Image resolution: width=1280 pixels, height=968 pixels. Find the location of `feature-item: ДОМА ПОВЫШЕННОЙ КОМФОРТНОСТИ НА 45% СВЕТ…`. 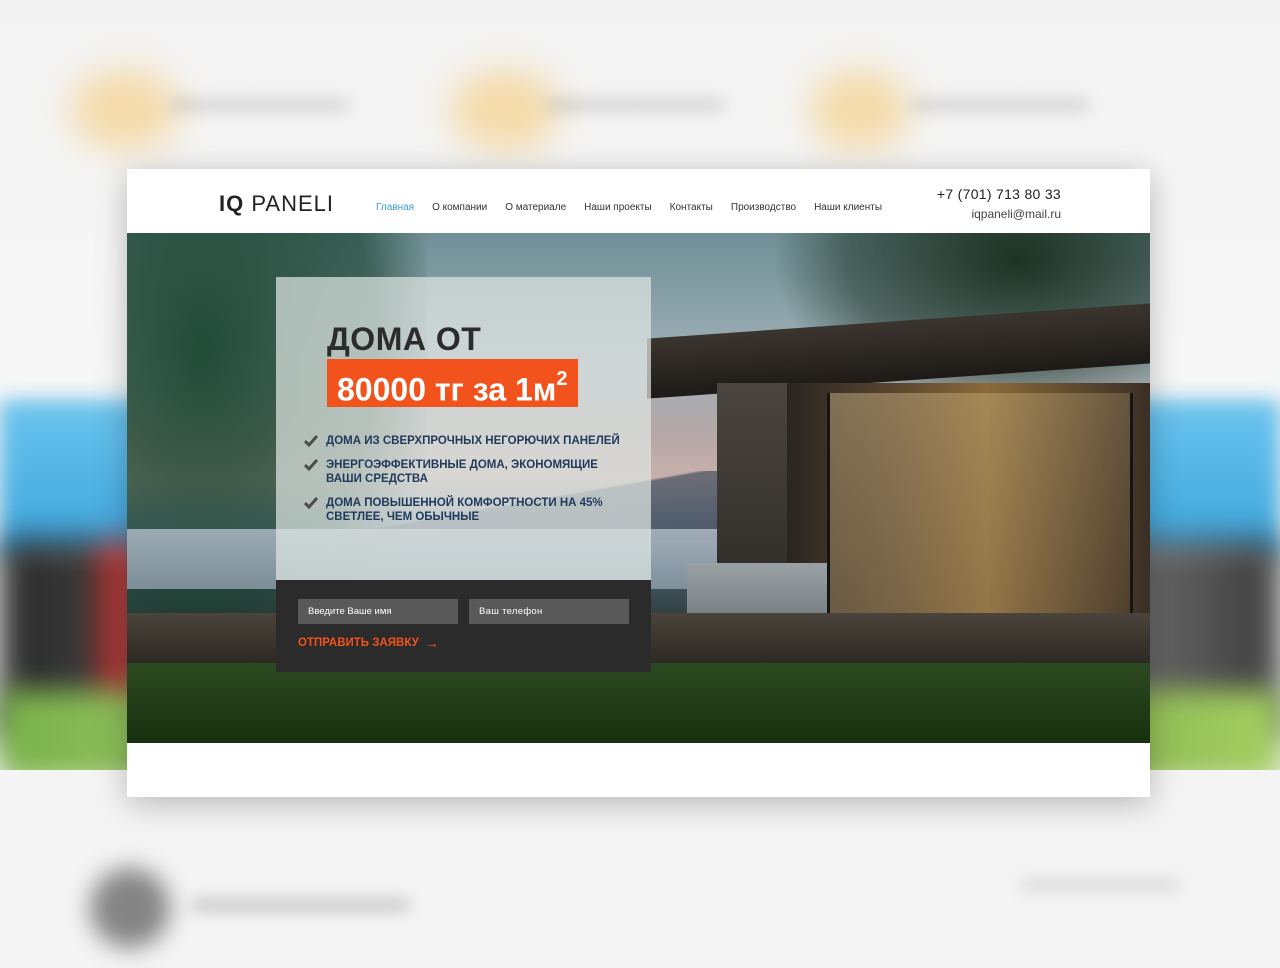

feature-item: ДОМА ПОВЫШЕННОЙ КОМФОРТНОСТИ НА 45% СВЕТ… is located at coordinates (469, 510).